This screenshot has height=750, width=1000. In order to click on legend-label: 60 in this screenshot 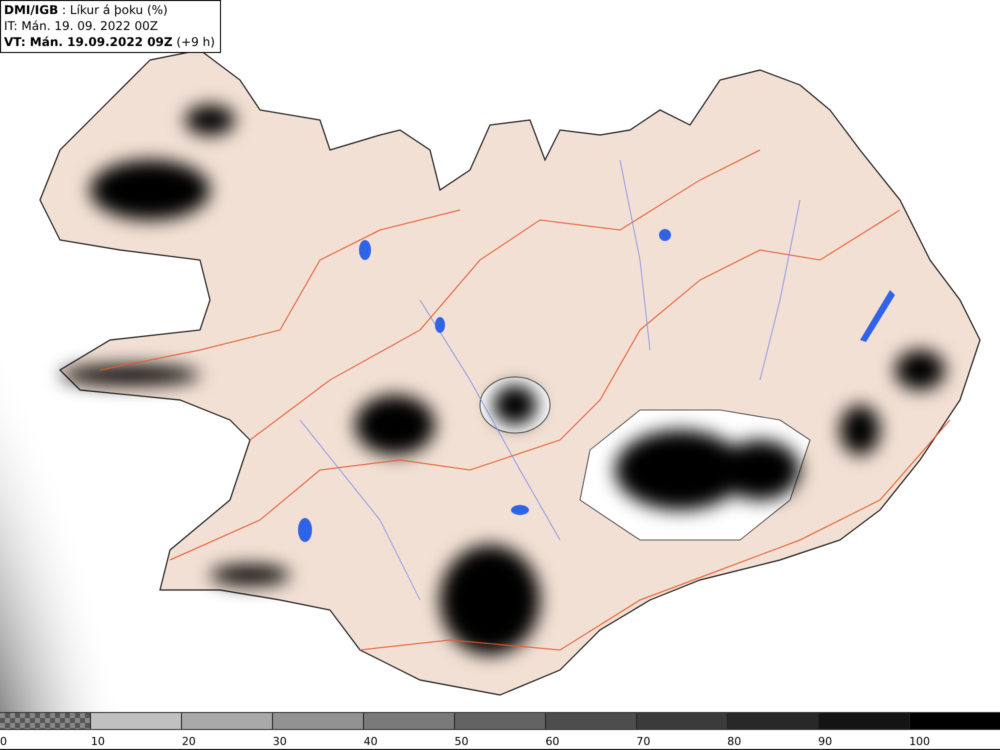, I will do `click(552, 741)`.